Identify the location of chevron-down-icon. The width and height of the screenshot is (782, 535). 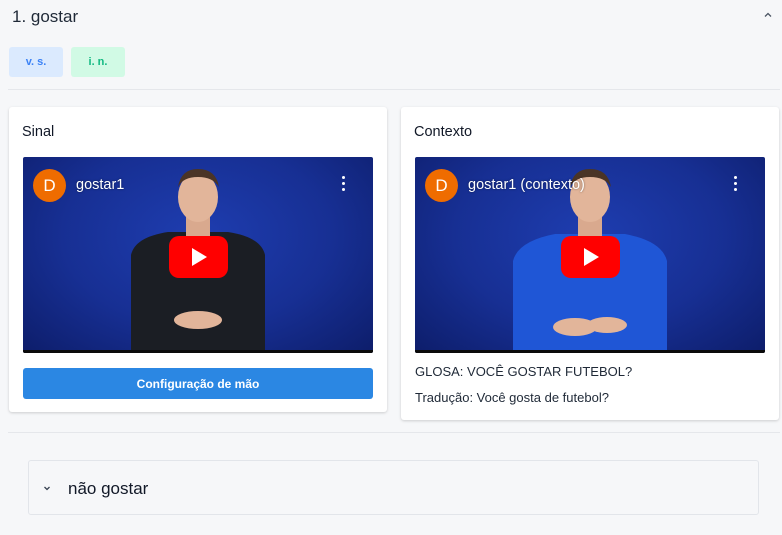
(47, 487).